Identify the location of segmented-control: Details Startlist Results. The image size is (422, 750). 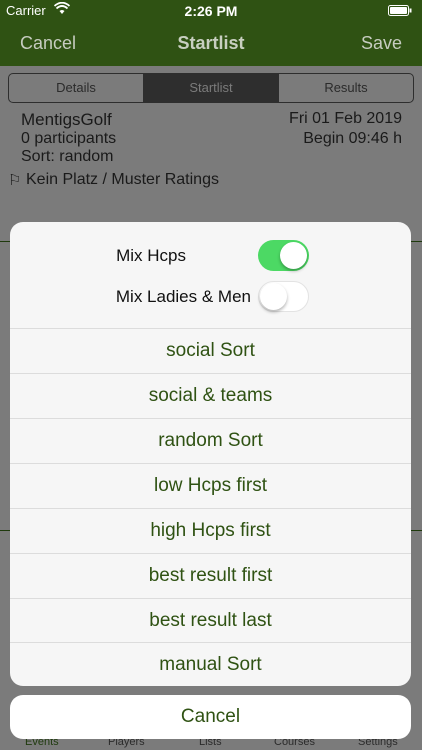
(211, 88).